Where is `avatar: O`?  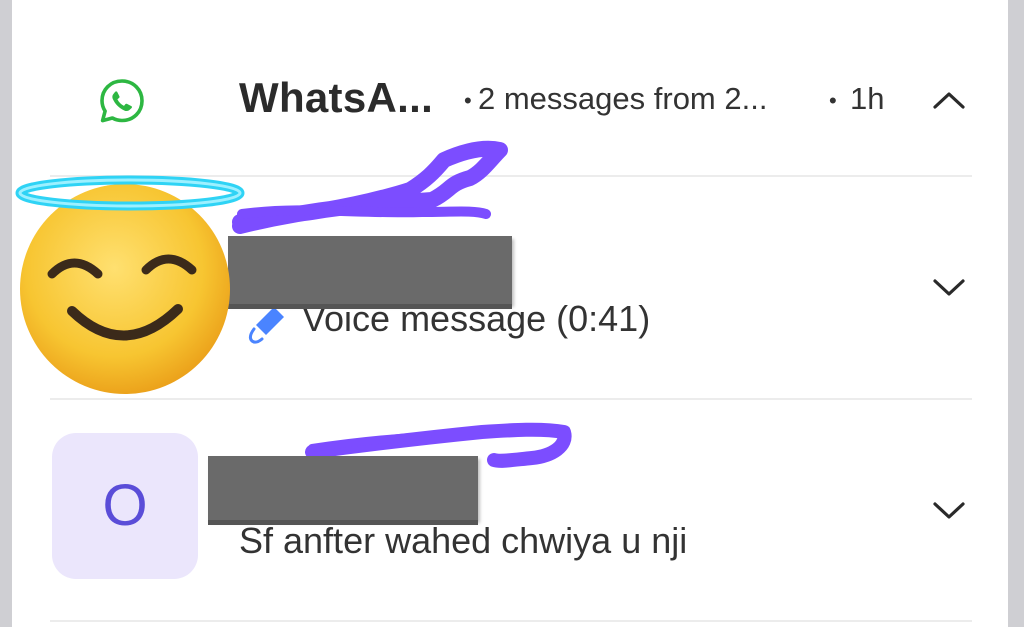
avatar: O is located at coordinates (125, 506).